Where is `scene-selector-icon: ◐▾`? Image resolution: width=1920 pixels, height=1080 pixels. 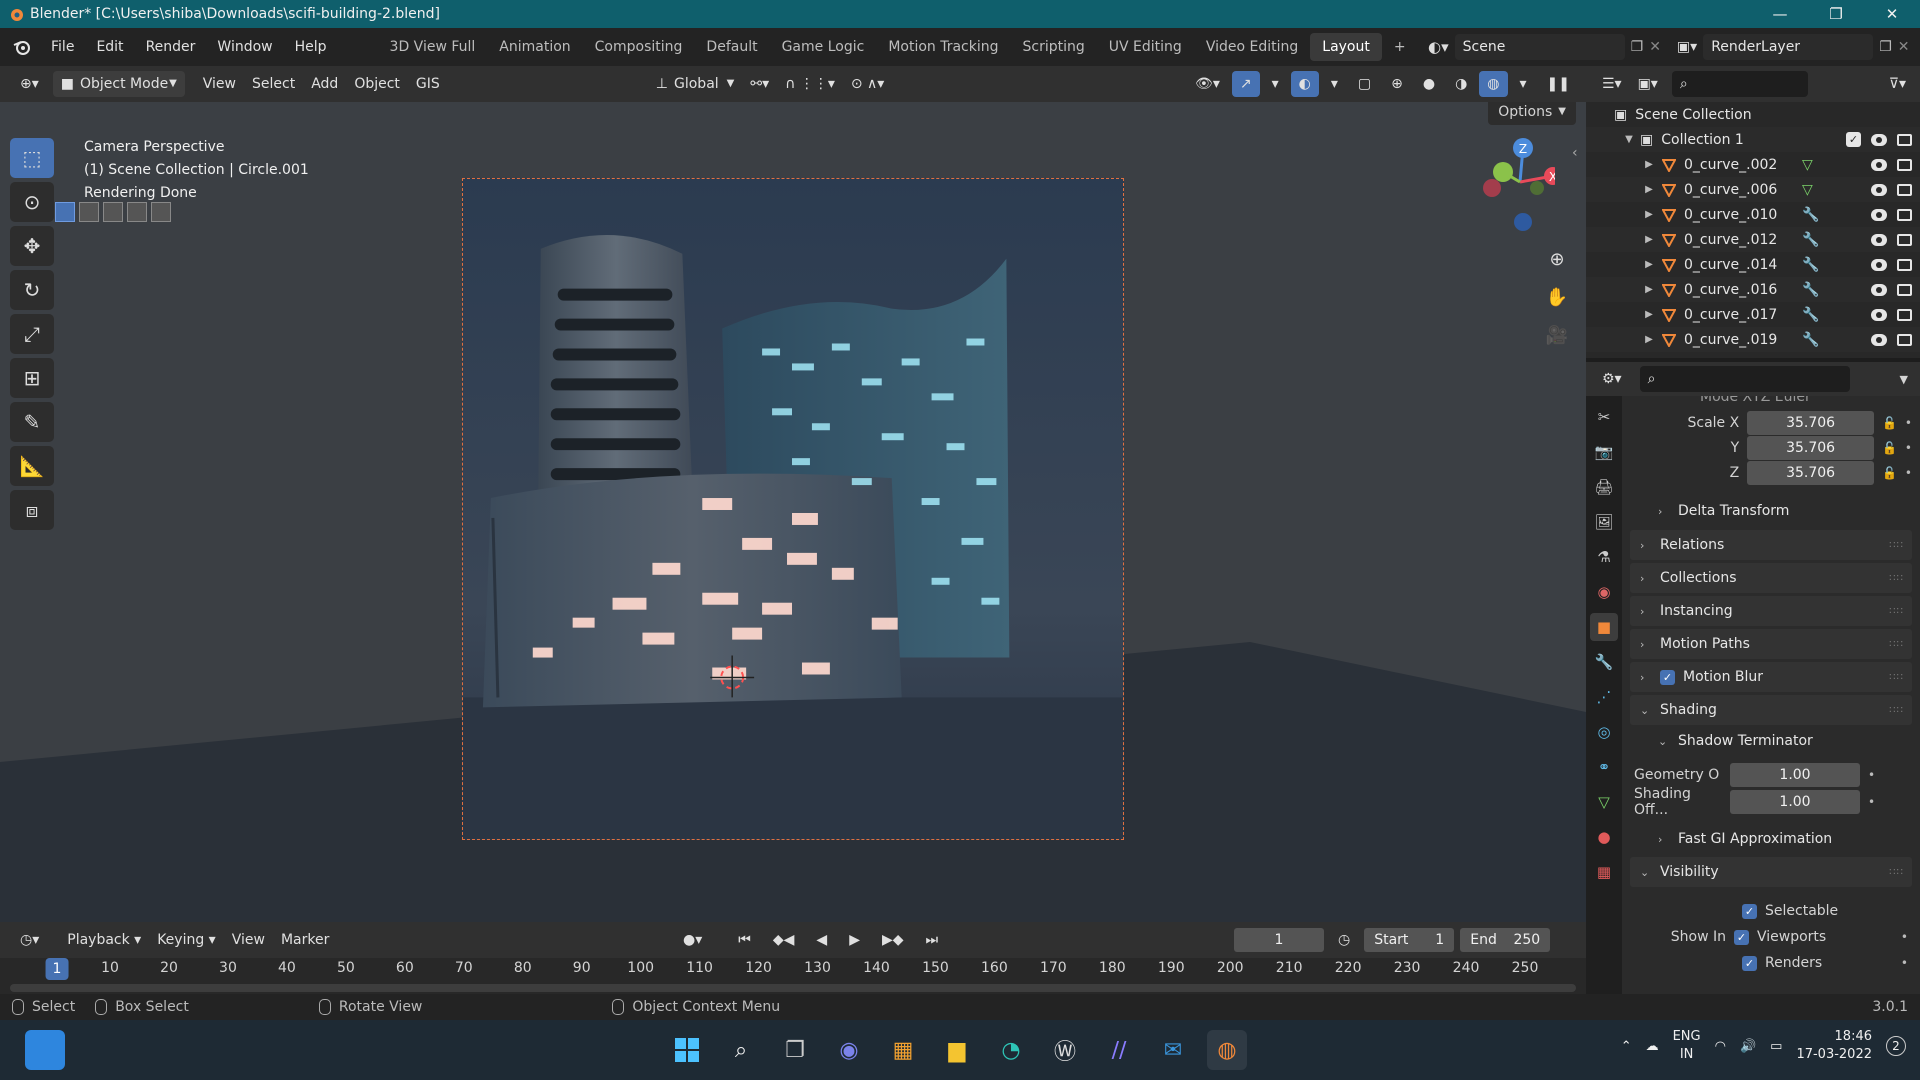
scene-selector-icon: ◐▾ is located at coordinates (1438, 47).